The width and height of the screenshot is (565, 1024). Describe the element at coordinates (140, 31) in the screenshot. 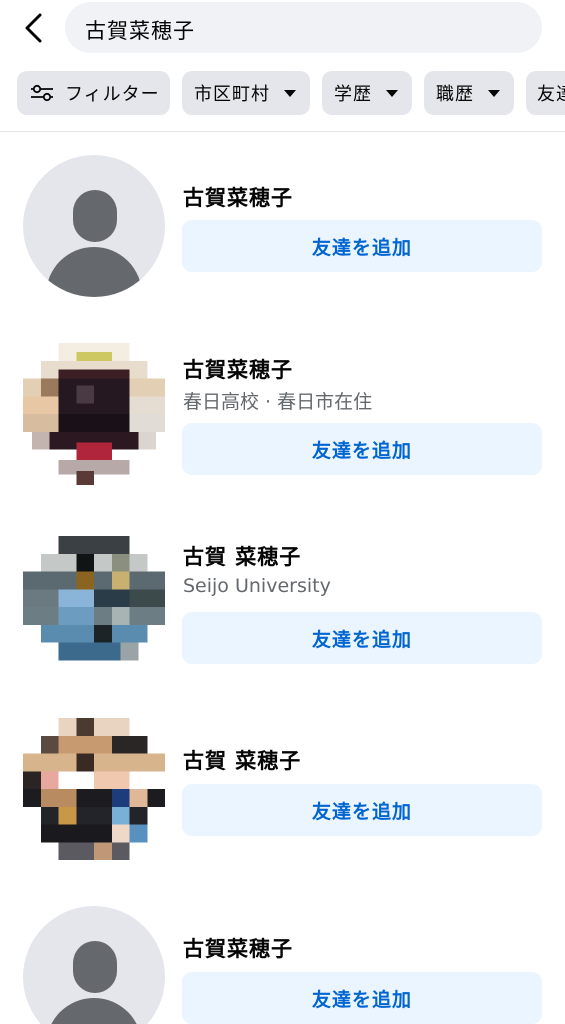

I see `search-query: 古賀菜穂子` at that location.